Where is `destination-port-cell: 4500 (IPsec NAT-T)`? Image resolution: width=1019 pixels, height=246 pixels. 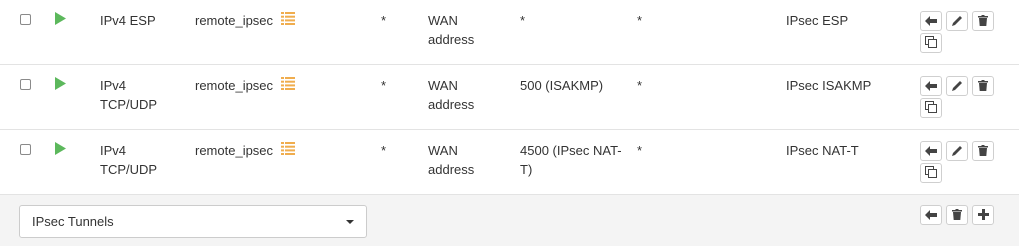
destination-port-cell: 4500 (IPsec NAT-T) is located at coordinates (571, 160).